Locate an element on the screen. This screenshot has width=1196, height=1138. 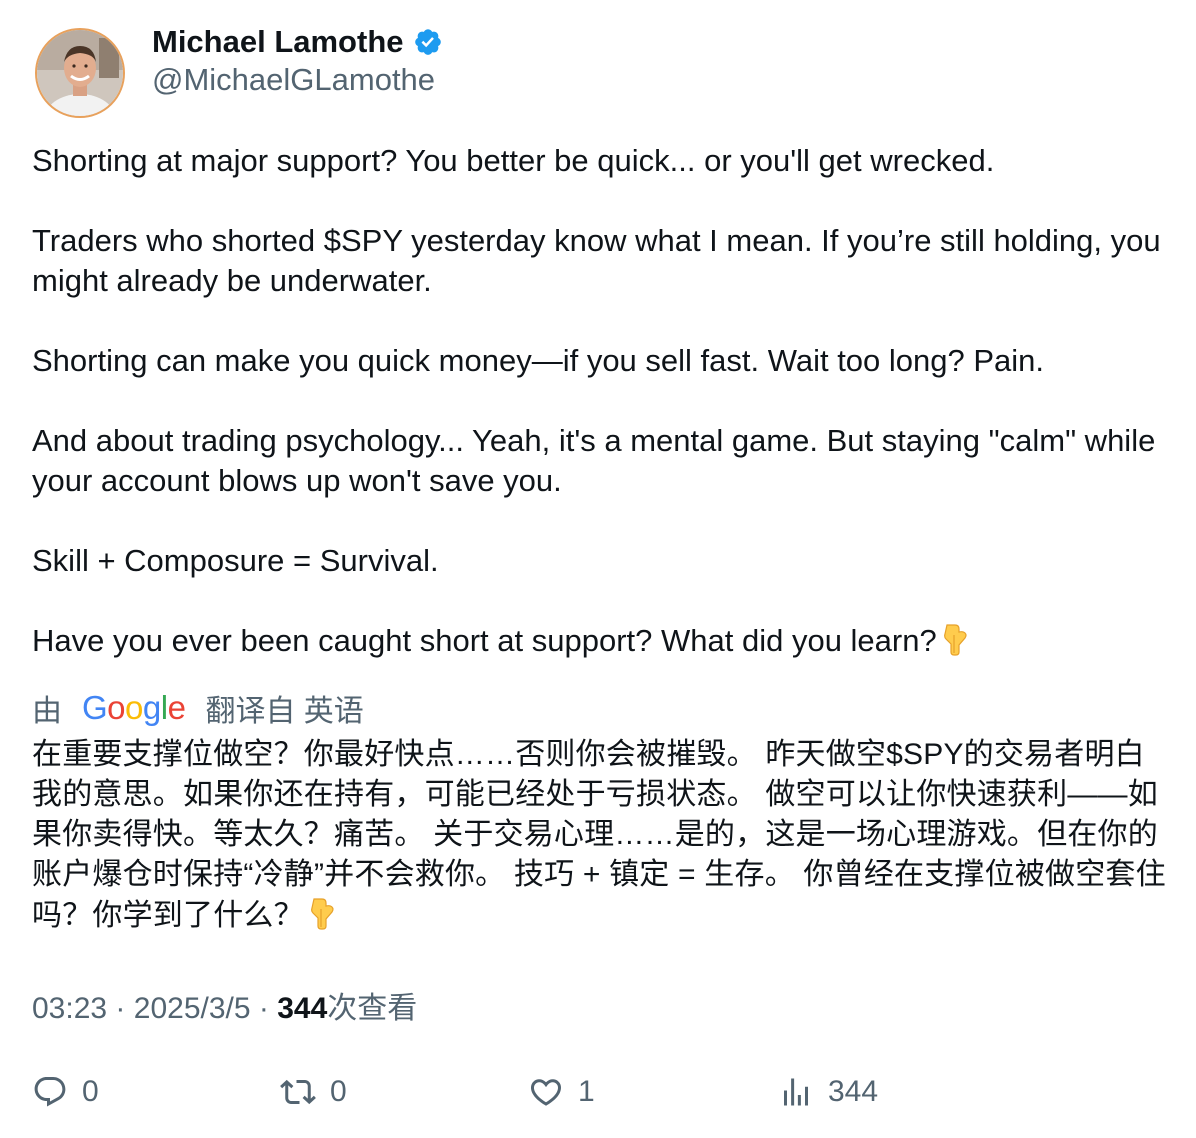
retweet-button: 0 is located at coordinates (313, 1092).